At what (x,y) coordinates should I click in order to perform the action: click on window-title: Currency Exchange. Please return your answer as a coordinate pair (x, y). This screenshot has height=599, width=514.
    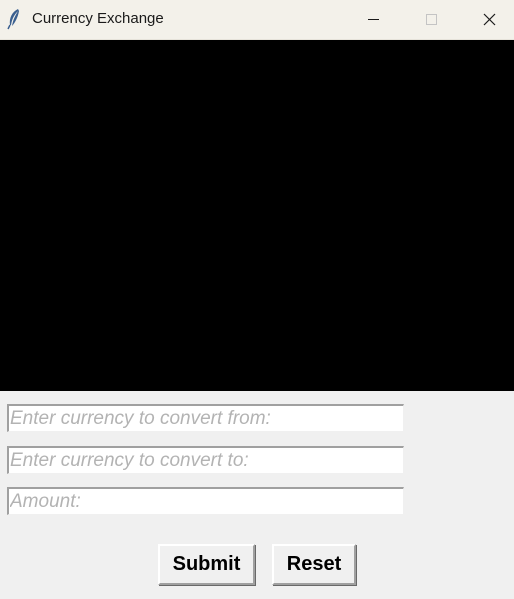
    Looking at the image, I should click on (98, 18).